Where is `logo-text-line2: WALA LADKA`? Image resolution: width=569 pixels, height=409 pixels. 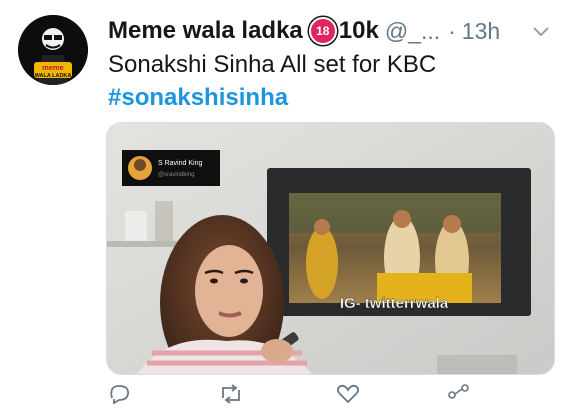 logo-text-line2: WALA LADKA is located at coordinates (53, 76).